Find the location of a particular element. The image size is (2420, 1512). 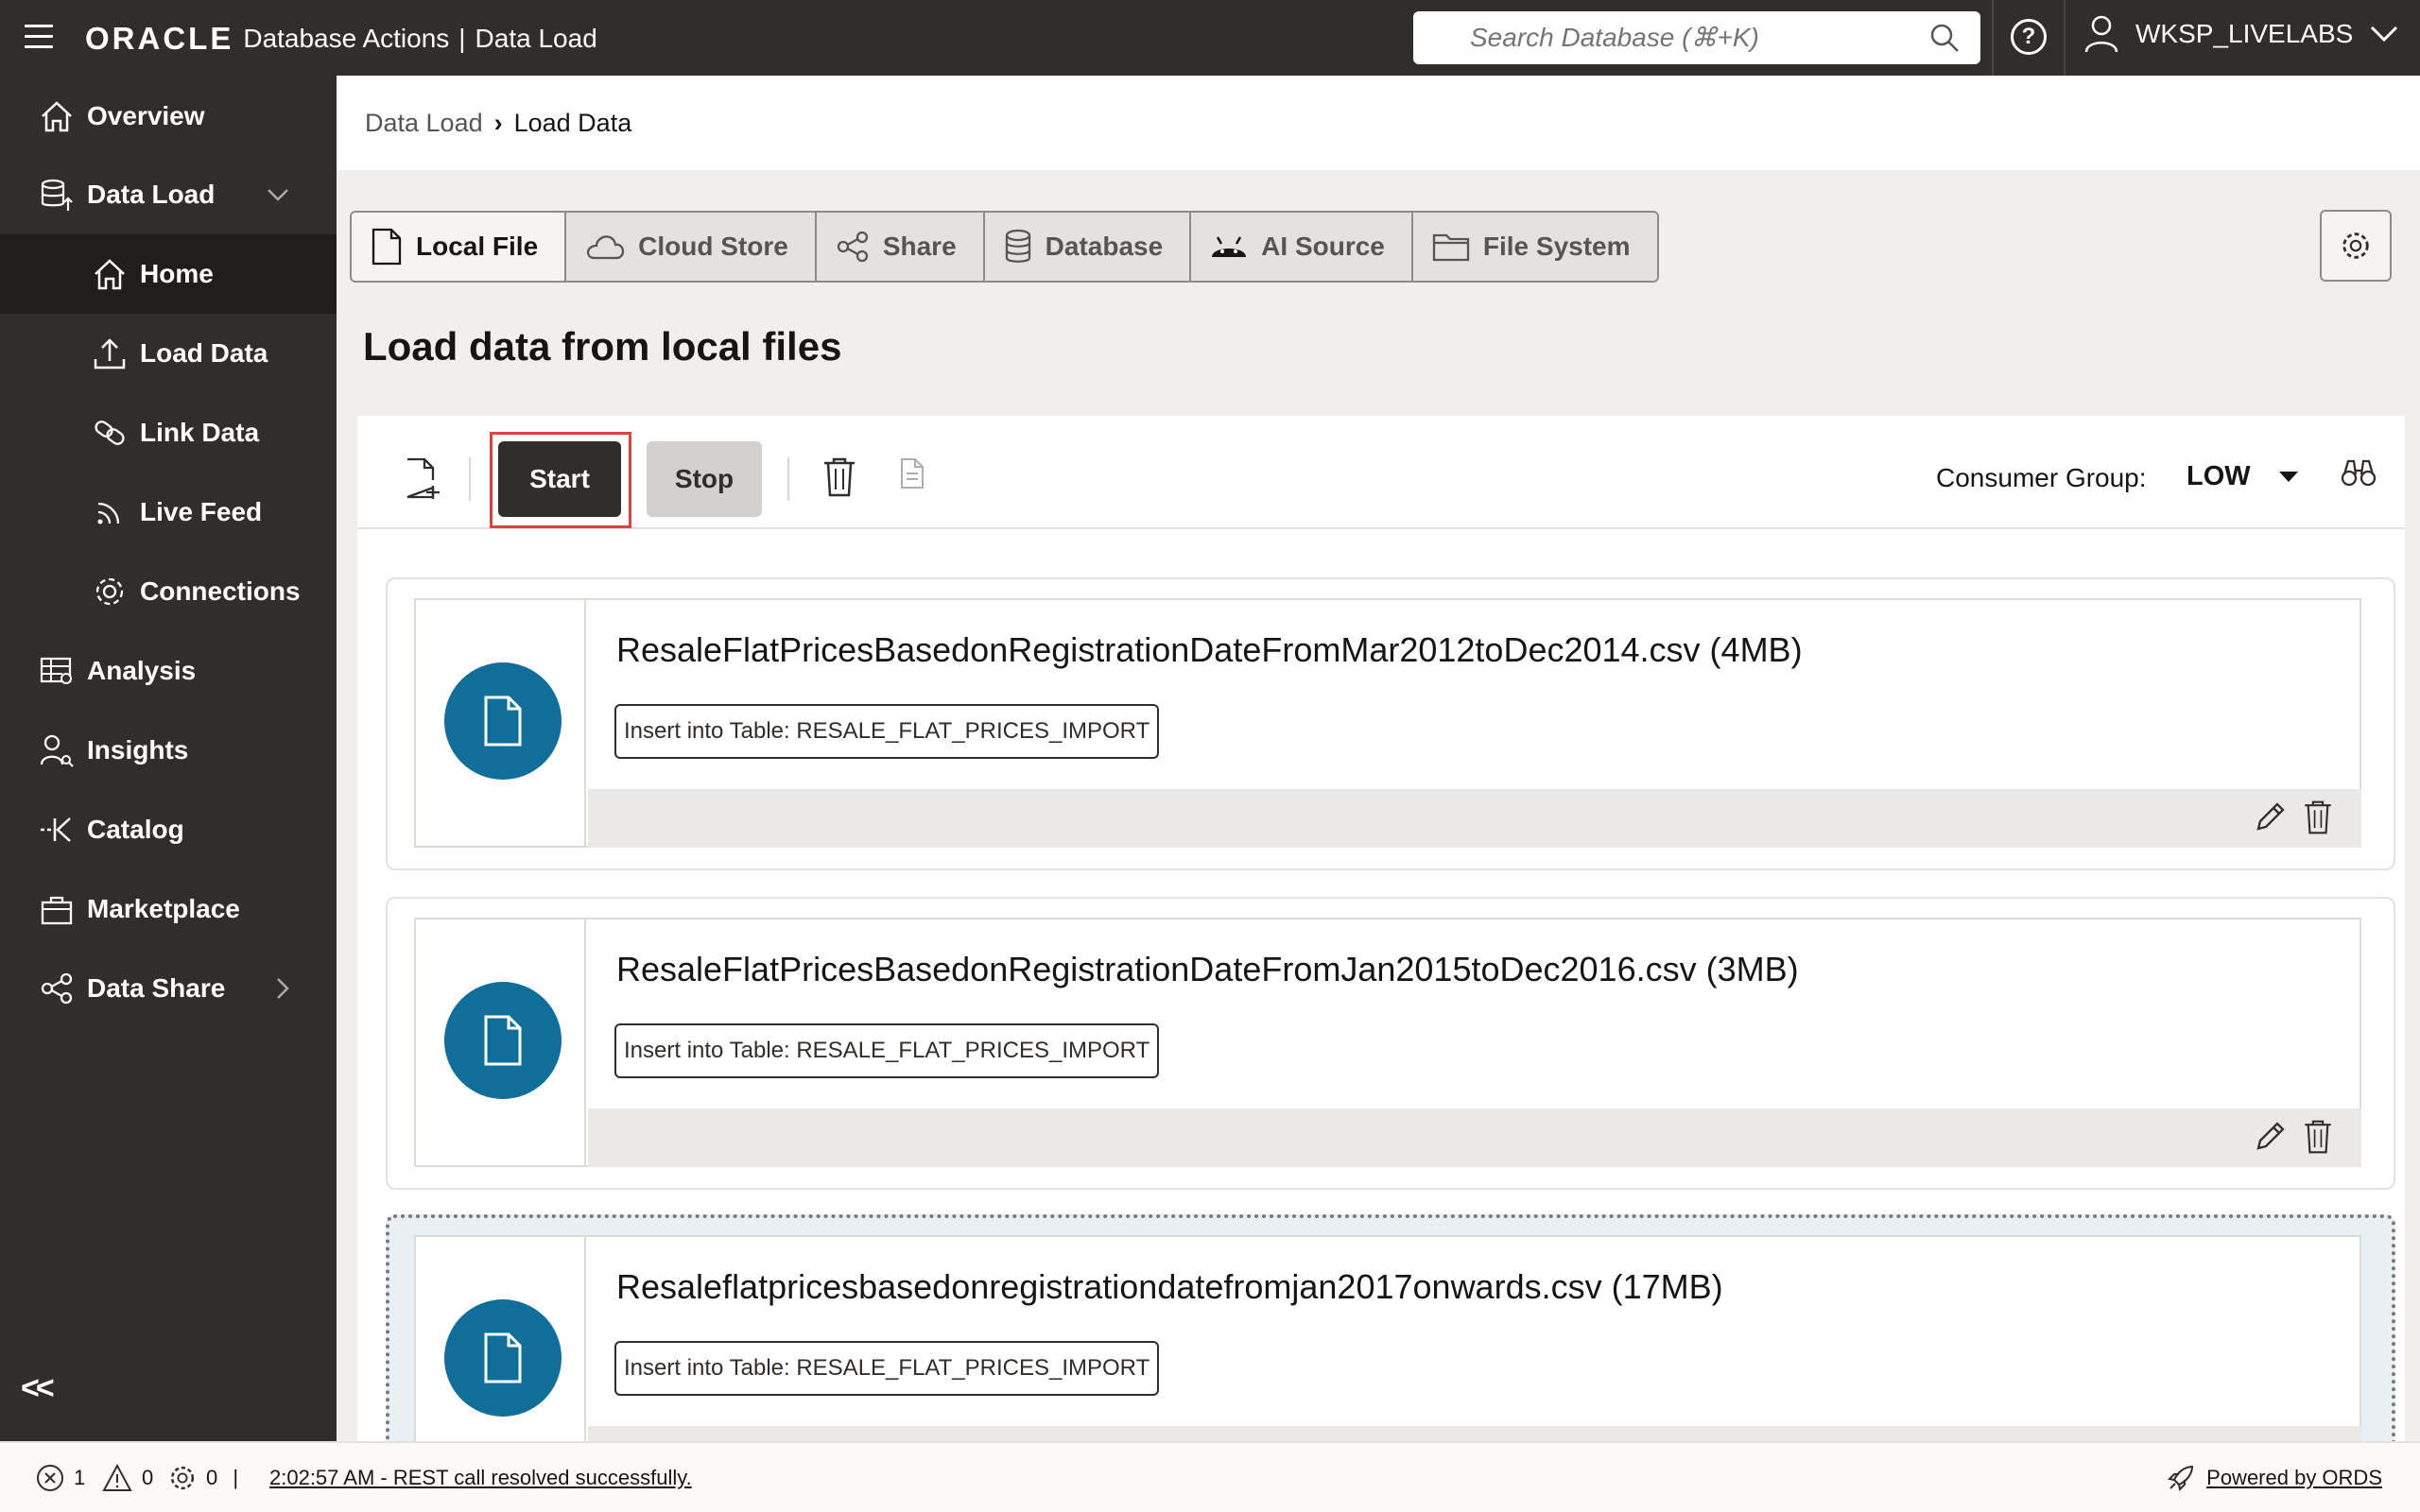

add-file-icon is located at coordinates (423, 479).